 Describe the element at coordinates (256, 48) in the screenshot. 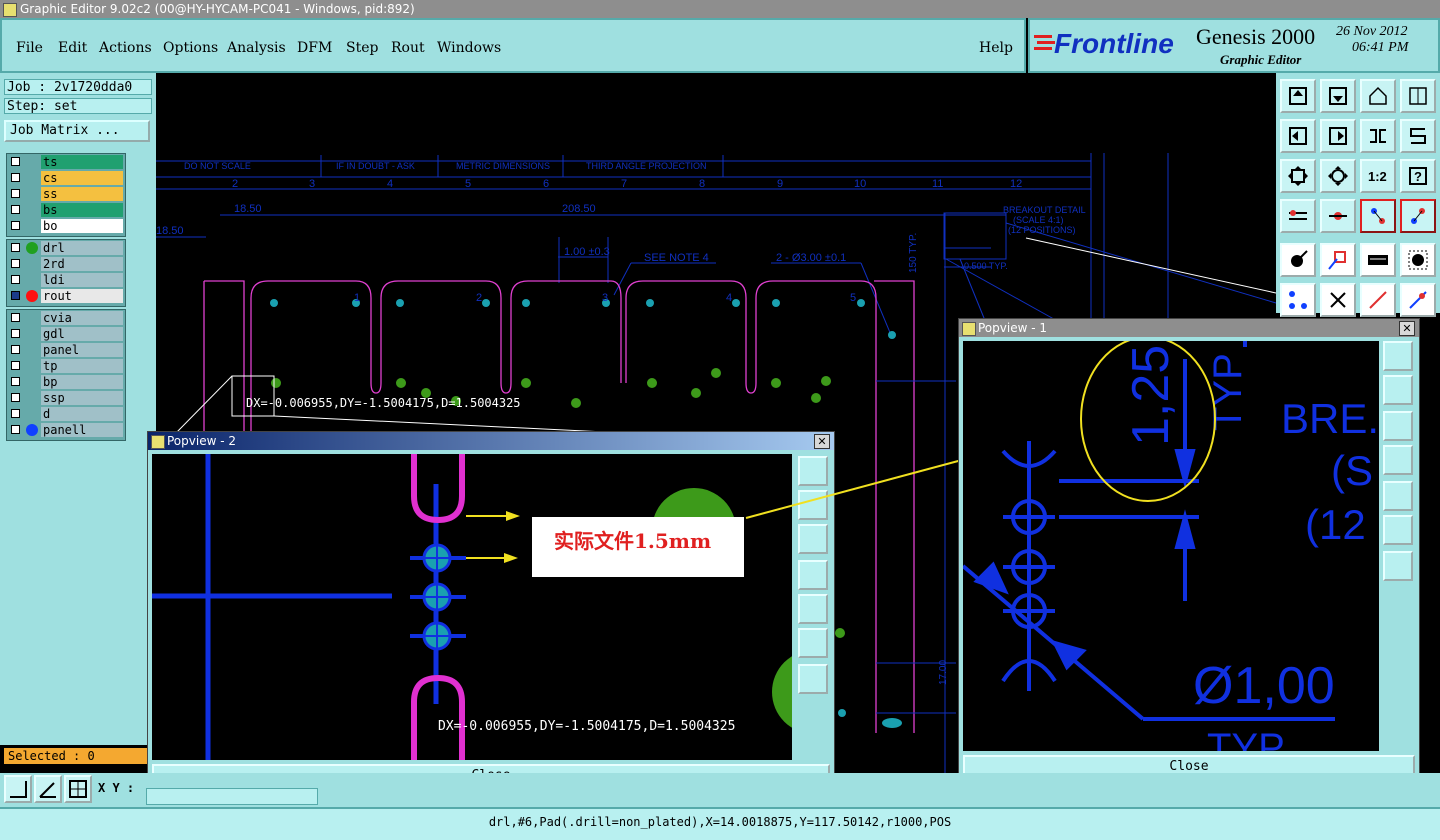

I see `menu-analysis: Analysis` at that location.